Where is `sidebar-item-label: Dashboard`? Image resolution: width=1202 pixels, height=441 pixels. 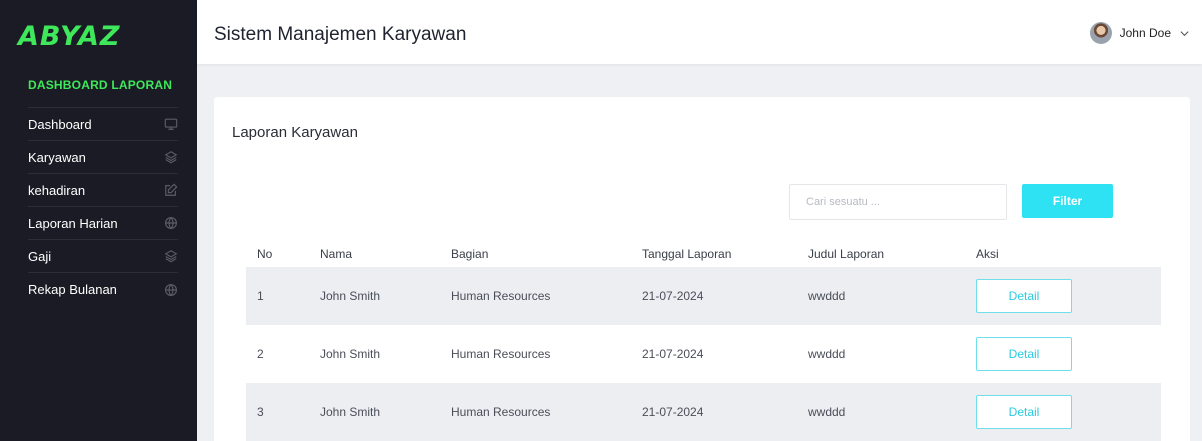 sidebar-item-label: Dashboard is located at coordinates (60, 124).